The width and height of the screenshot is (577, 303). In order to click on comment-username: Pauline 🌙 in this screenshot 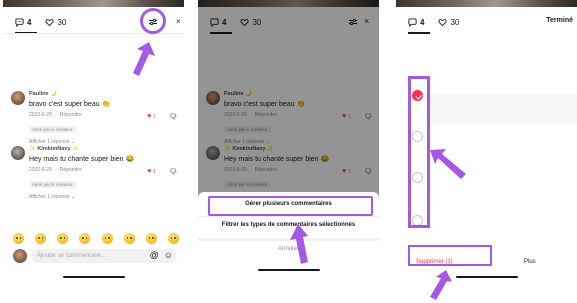, I will do `click(104, 94)`.